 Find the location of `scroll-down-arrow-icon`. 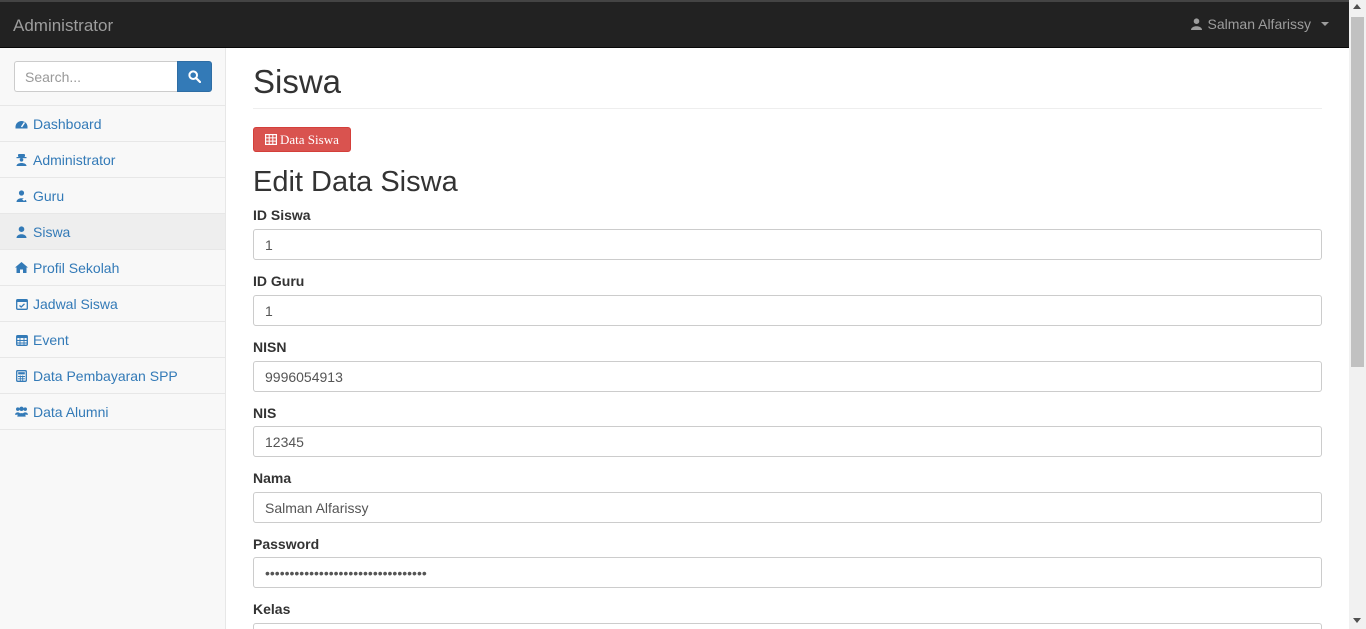

scroll-down-arrow-icon is located at coordinates (1357, 620).